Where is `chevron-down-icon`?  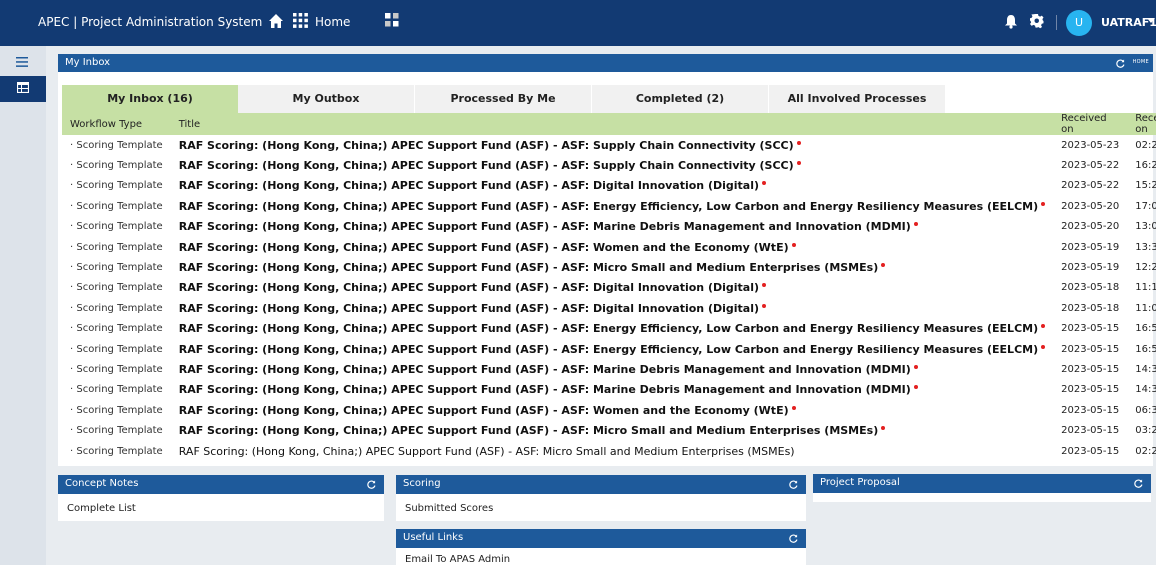
chevron-down-icon is located at coordinates (1151, 21).